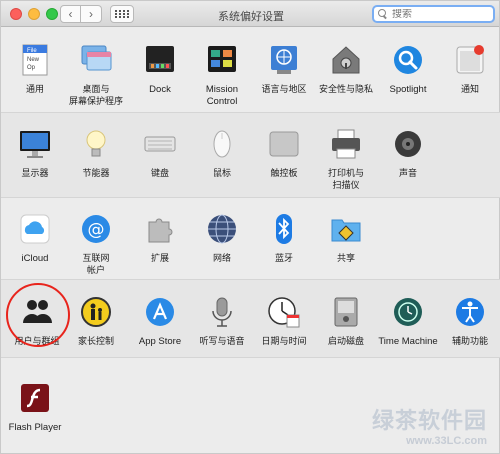 This screenshot has width=500, height=454. I want to click on search-input, so click(437, 14).